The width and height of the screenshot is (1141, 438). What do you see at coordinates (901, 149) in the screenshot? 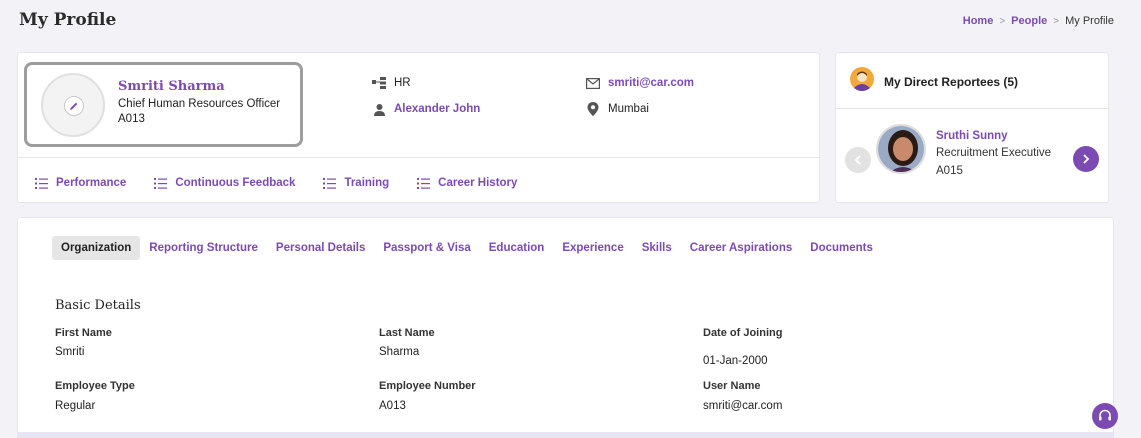
I see `reportee-avatar` at bounding box center [901, 149].